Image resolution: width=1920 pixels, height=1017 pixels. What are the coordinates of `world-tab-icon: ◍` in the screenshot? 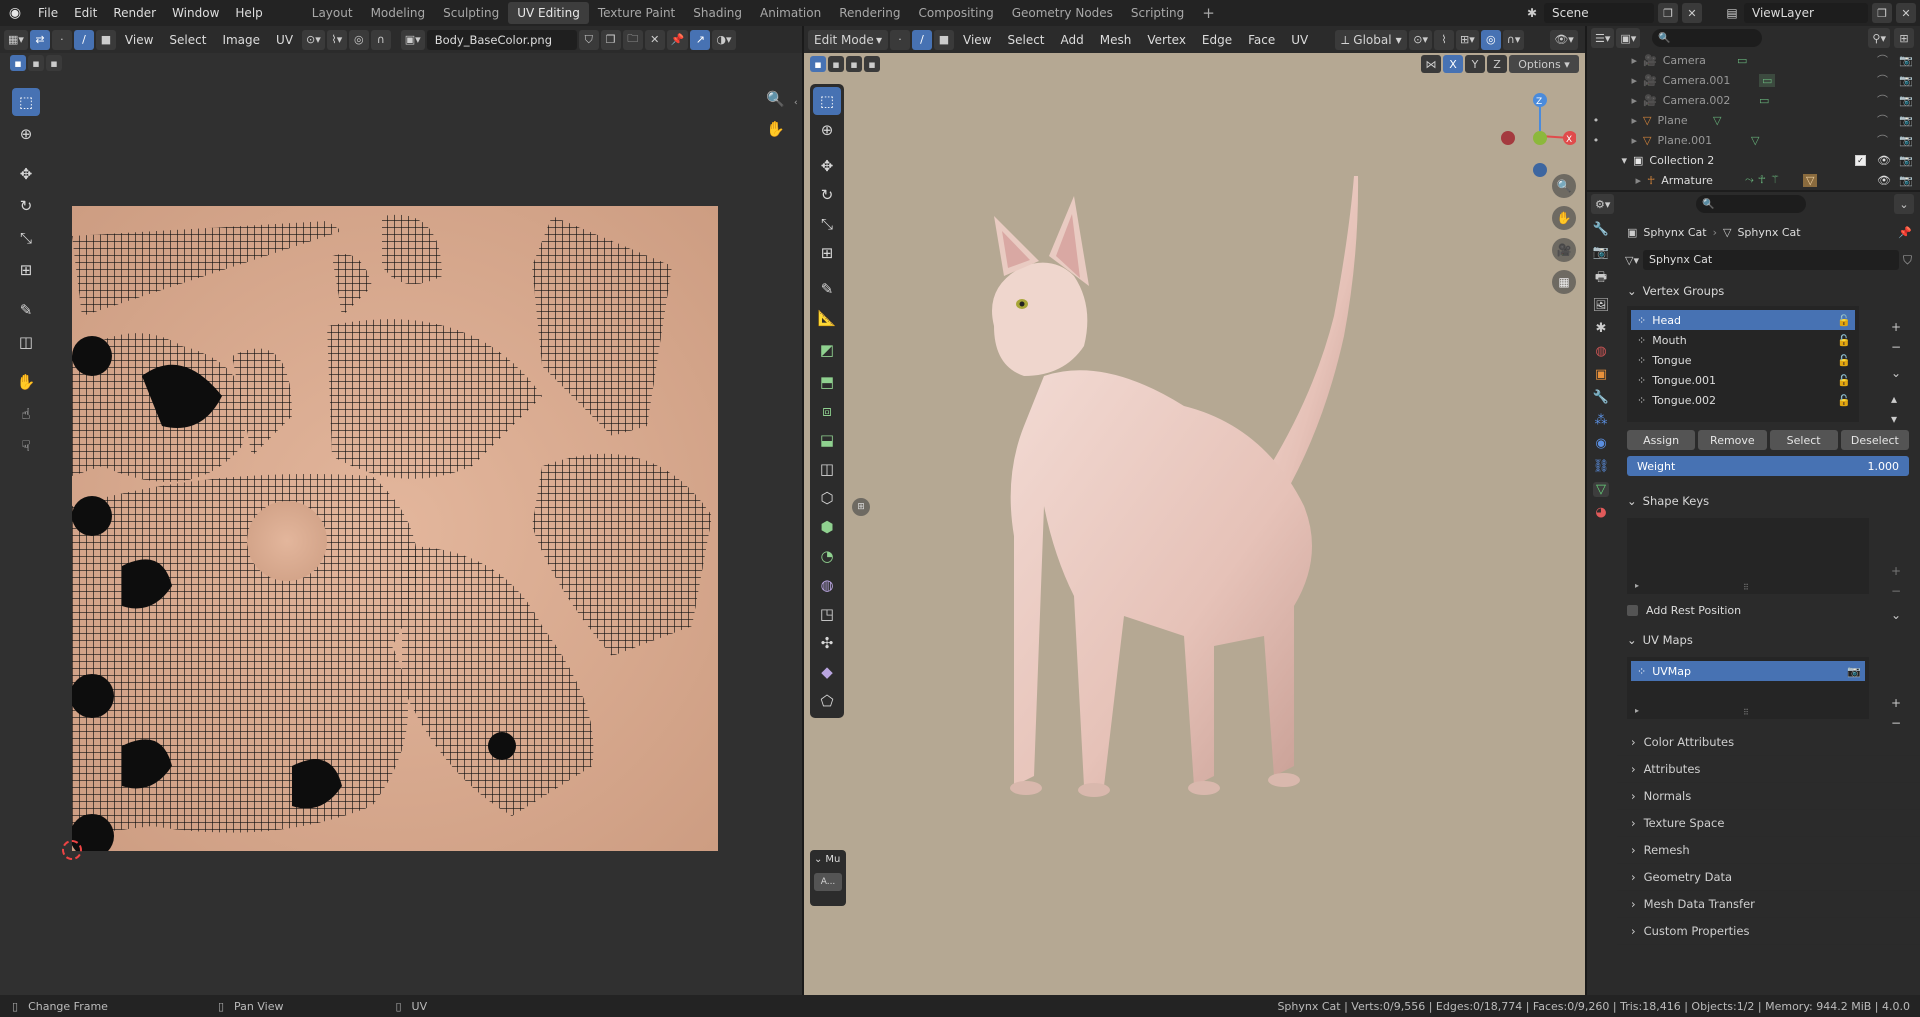 It's located at (1600, 351).